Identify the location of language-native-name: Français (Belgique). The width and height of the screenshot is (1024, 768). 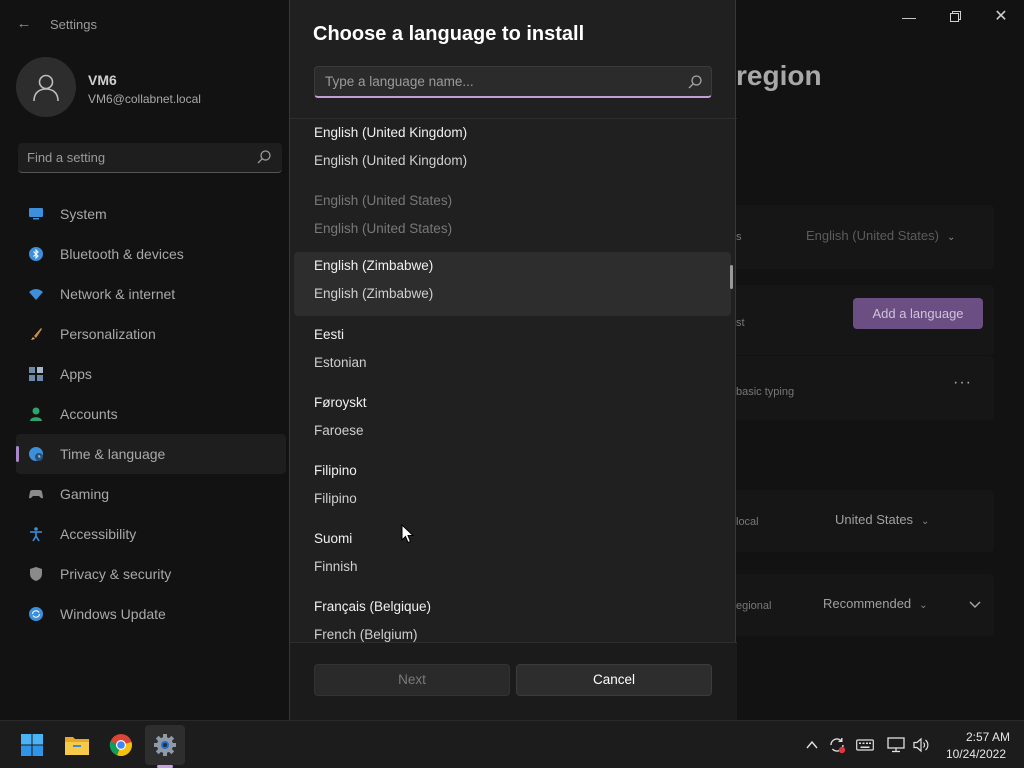
(373, 606).